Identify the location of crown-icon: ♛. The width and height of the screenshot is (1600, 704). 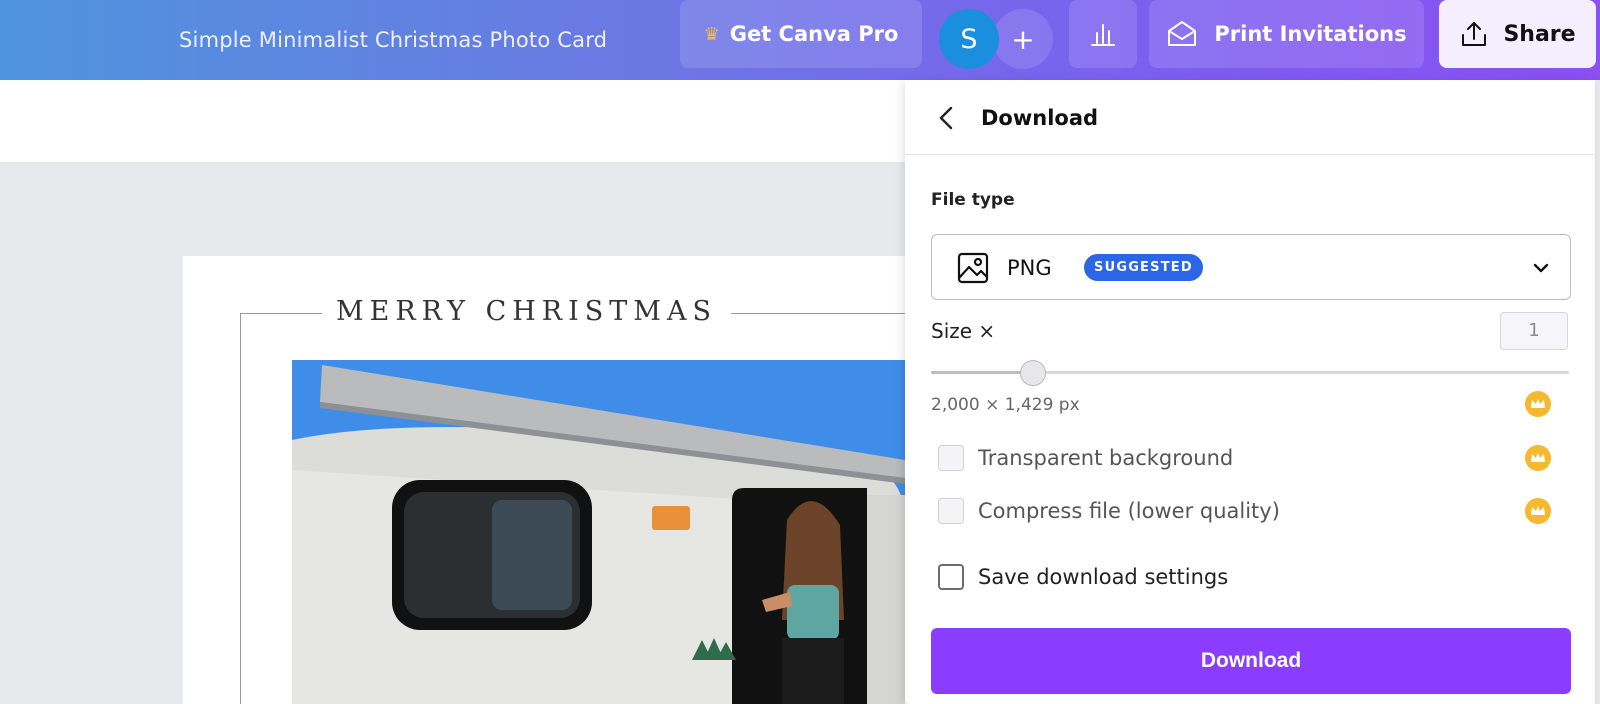
(711, 34).